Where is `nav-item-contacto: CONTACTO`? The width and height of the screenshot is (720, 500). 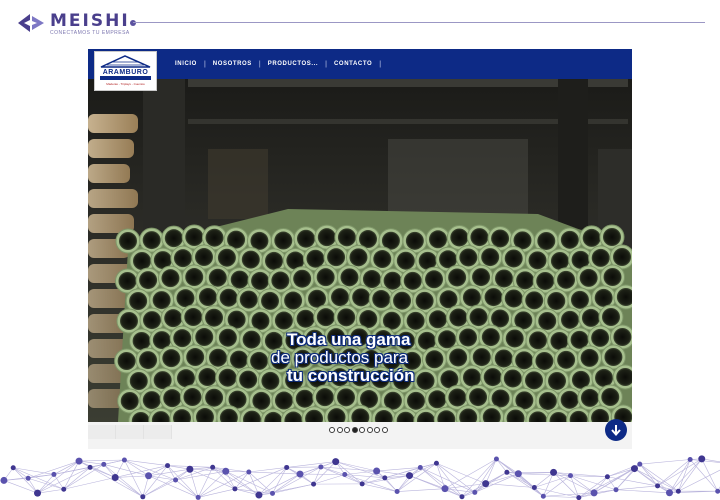 nav-item-contacto: CONTACTO is located at coordinates (353, 64).